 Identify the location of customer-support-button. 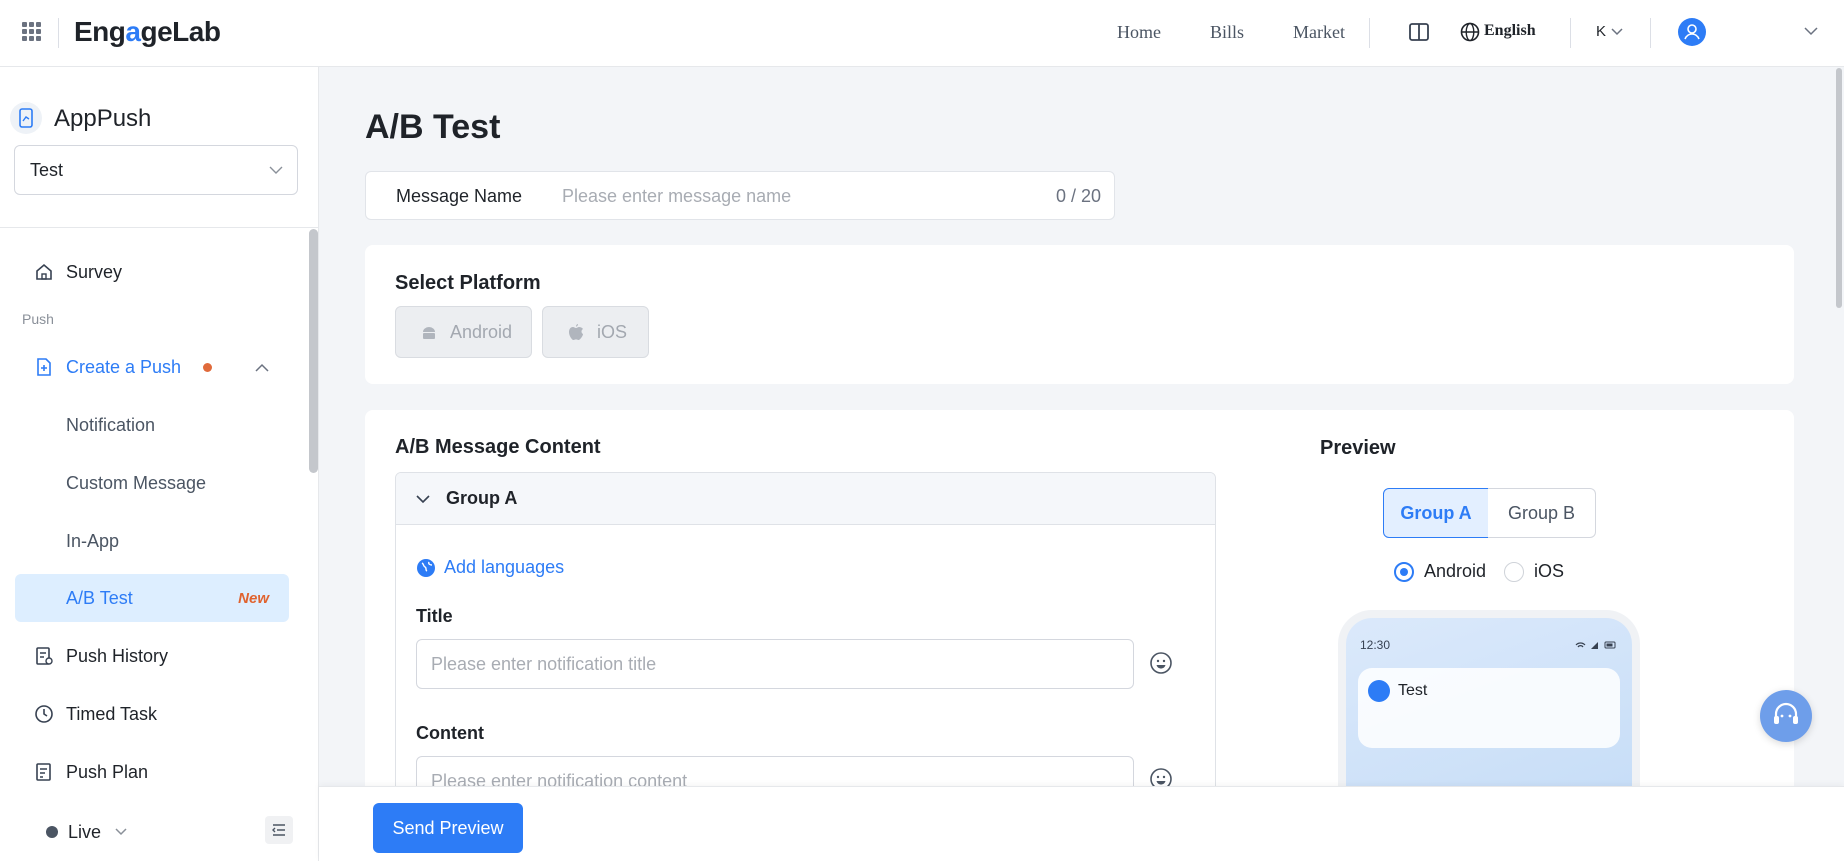
(1786, 716).